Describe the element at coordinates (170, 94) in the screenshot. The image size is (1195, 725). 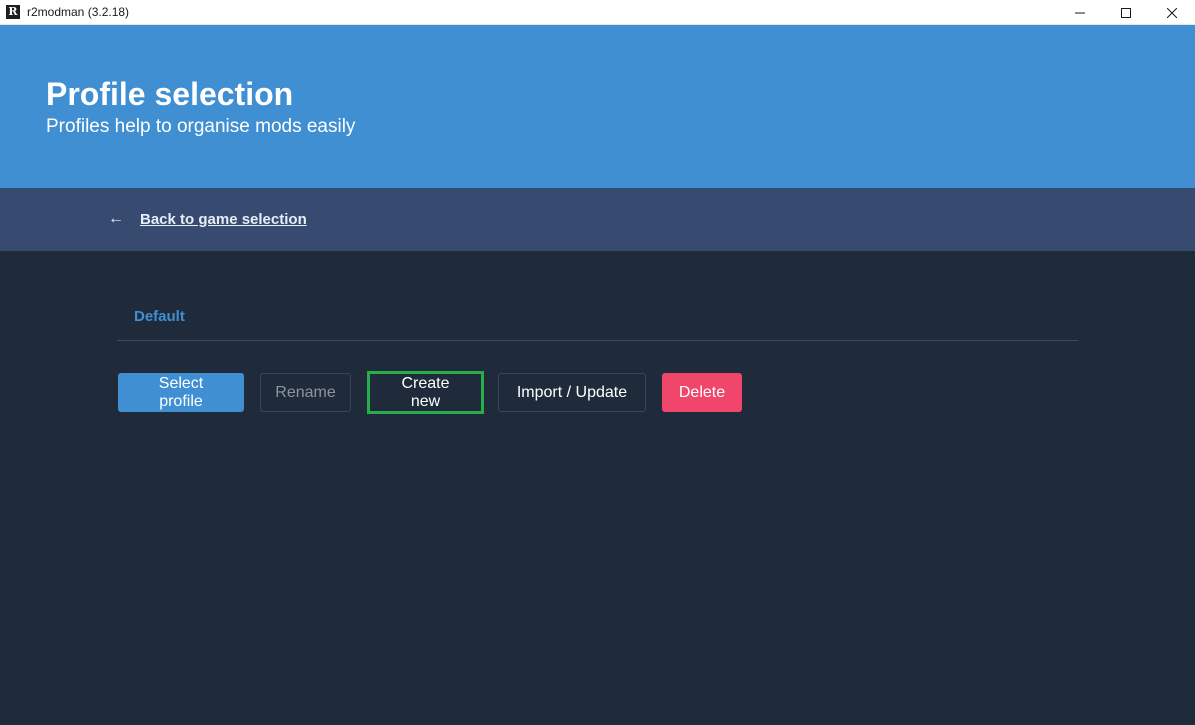
I see `page-title: Profile selection` at that location.